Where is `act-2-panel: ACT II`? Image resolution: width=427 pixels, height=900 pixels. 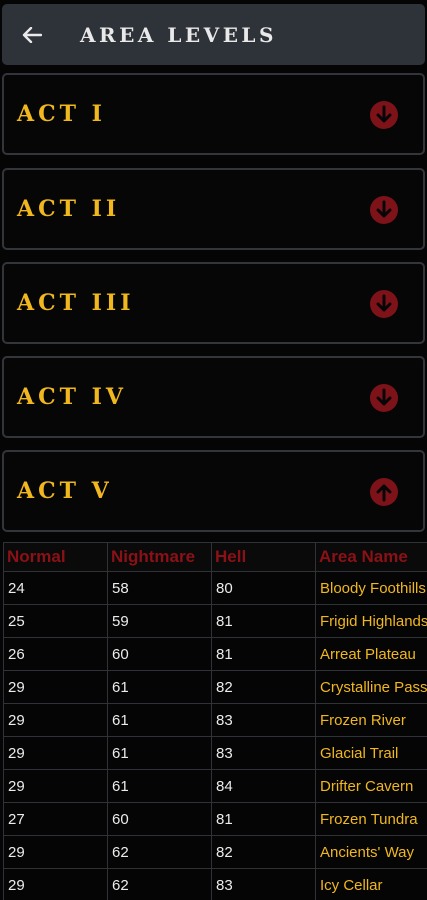
act-2-panel: ACT II is located at coordinates (213, 209).